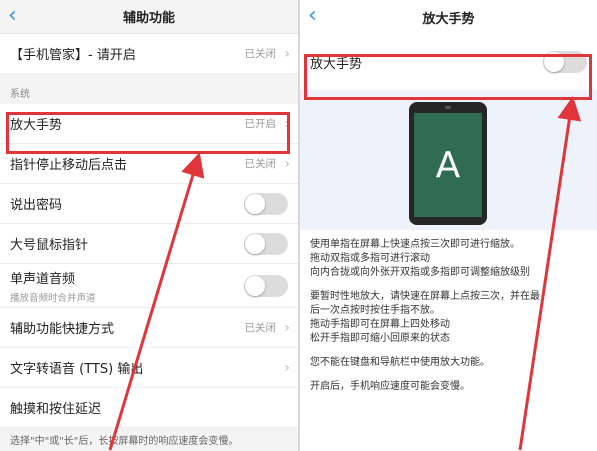 The height and width of the screenshot is (451, 597). Describe the element at coordinates (260, 54) in the screenshot. I see `phone-manager-status: 已关闭` at that location.